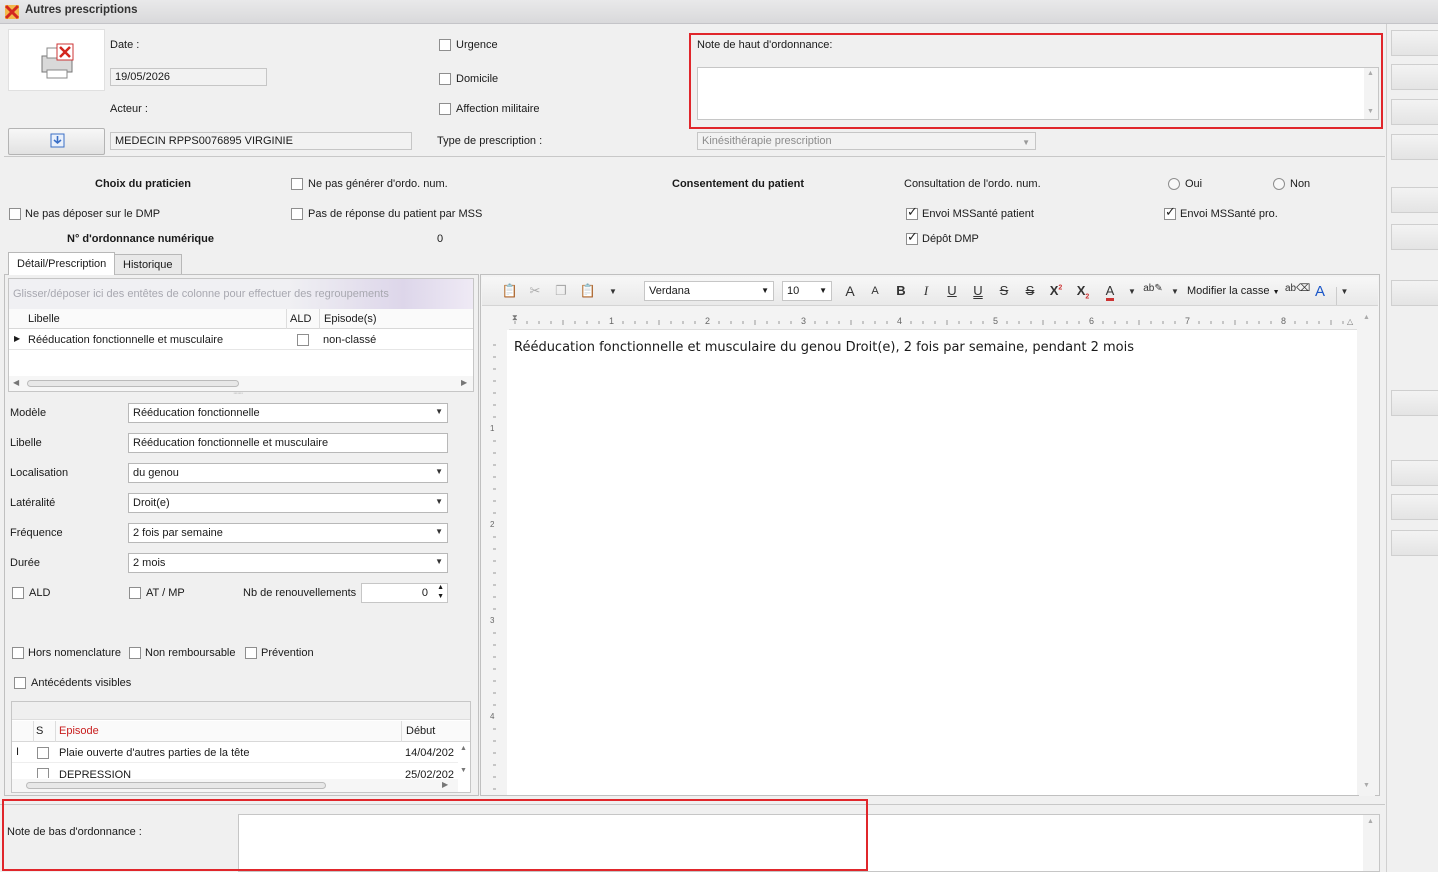 This screenshot has width=1438, height=872. Describe the element at coordinates (978, 291) in the screenshot. I see `double-underline-icon: U` at that location.